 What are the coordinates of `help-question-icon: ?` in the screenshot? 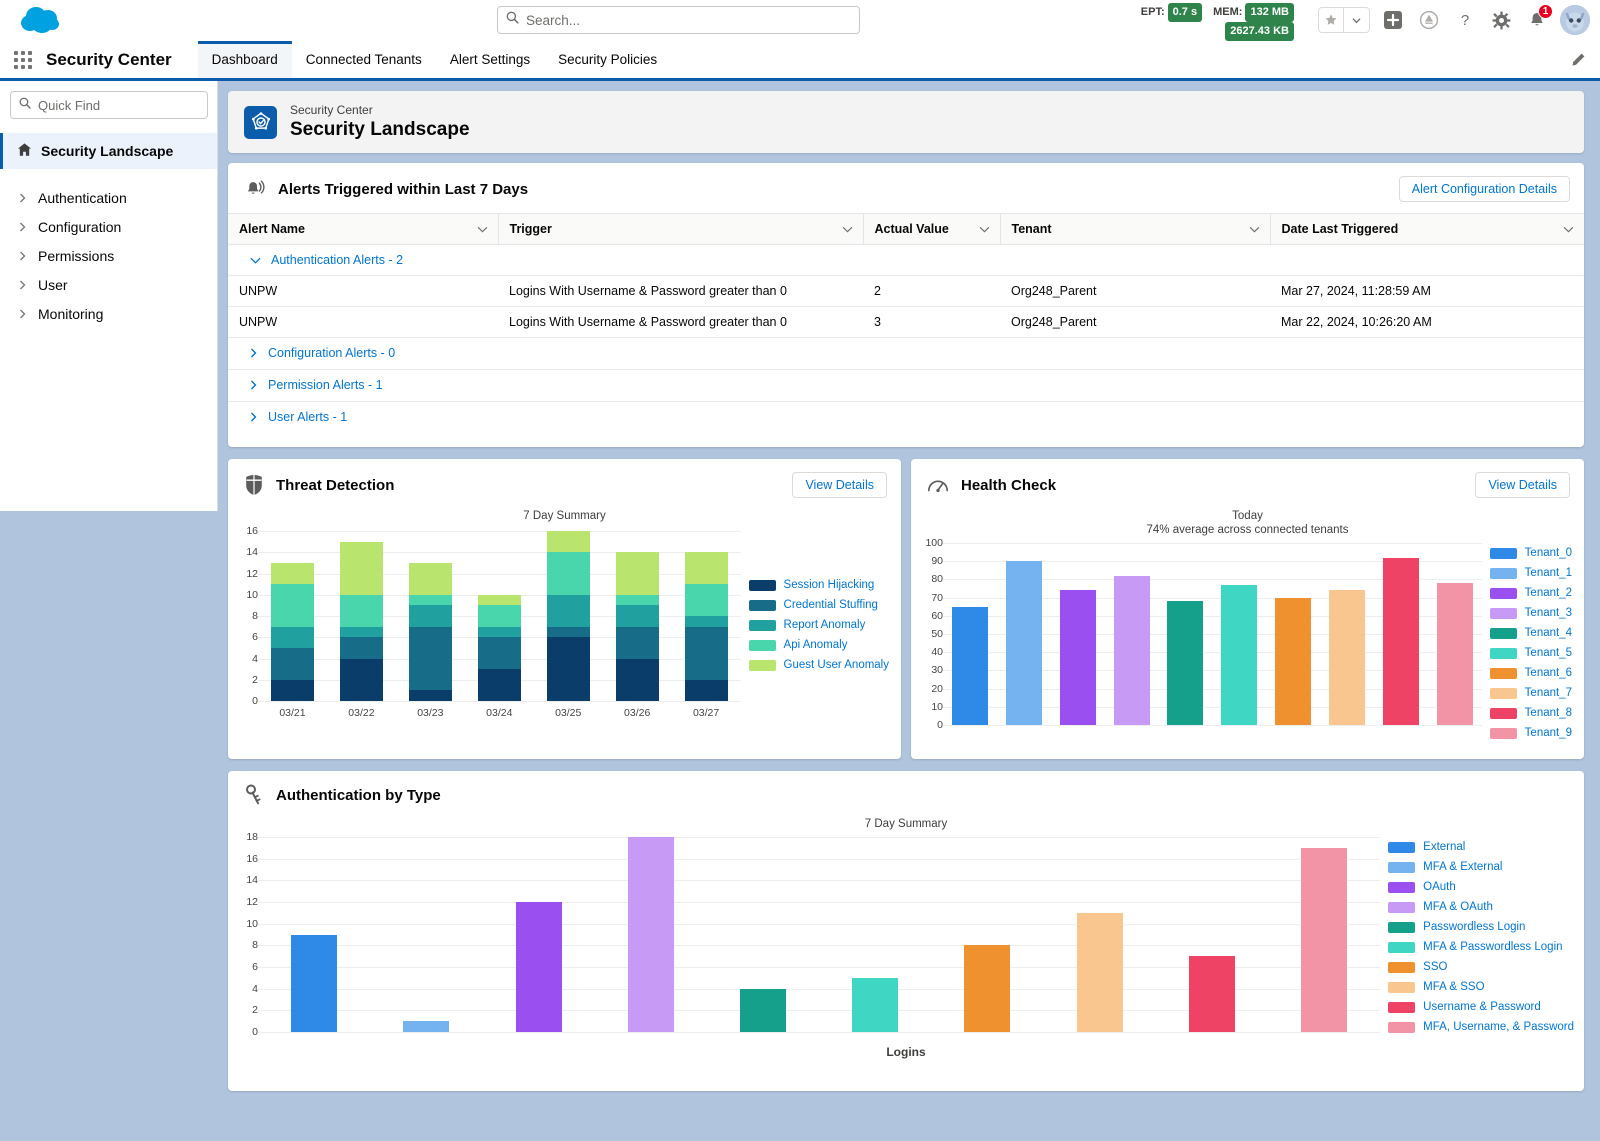 It's located at (1465, 20).